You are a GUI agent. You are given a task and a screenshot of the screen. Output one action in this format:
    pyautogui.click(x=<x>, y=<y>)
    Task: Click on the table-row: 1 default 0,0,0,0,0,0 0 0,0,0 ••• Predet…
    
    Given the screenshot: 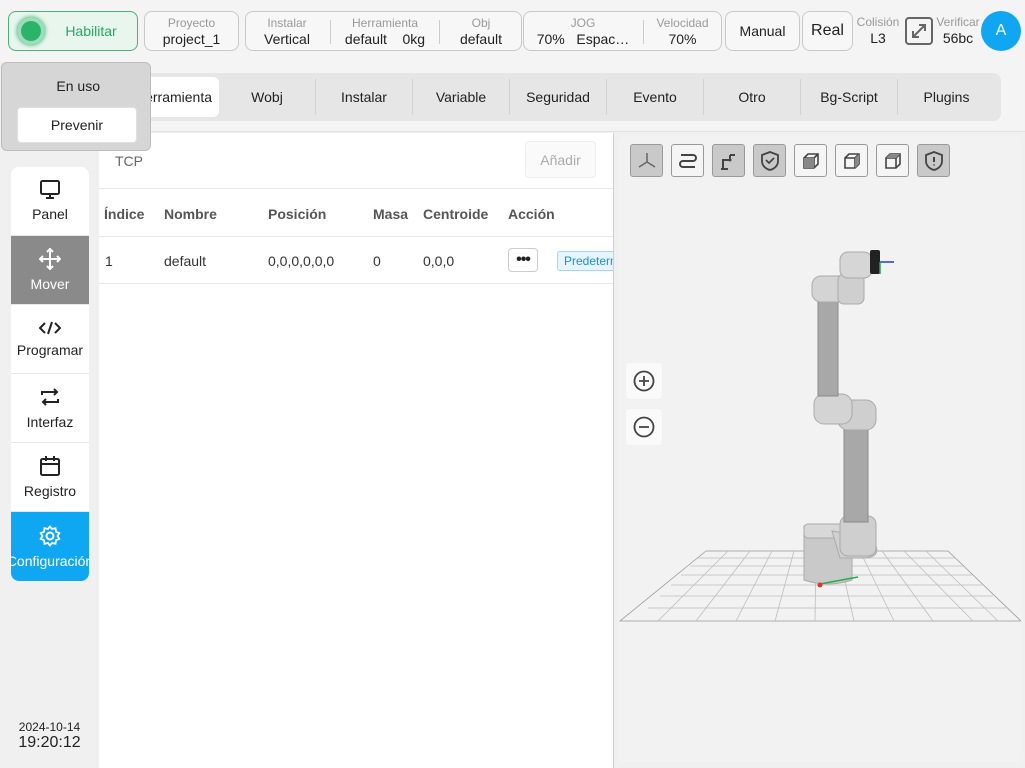 What is the action you would take?
    pyautogui.click(x=356, y=260)
    